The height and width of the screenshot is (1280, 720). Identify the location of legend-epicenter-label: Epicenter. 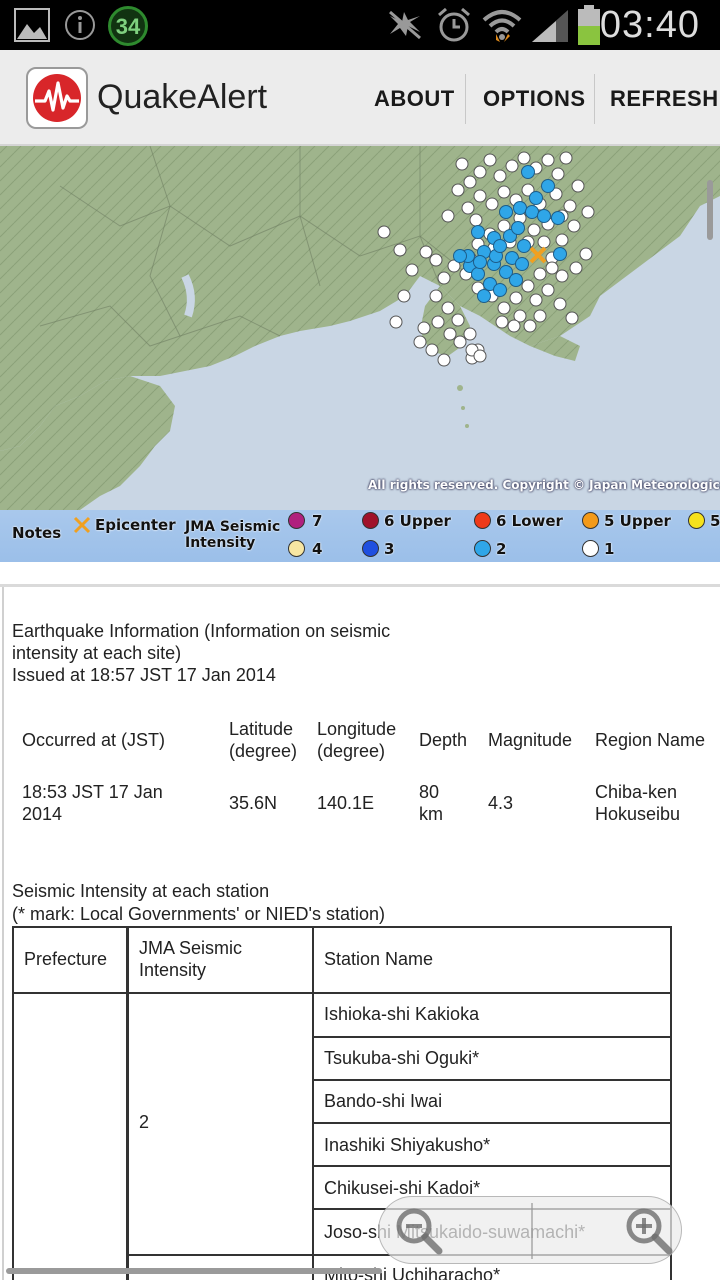
(135, 525).